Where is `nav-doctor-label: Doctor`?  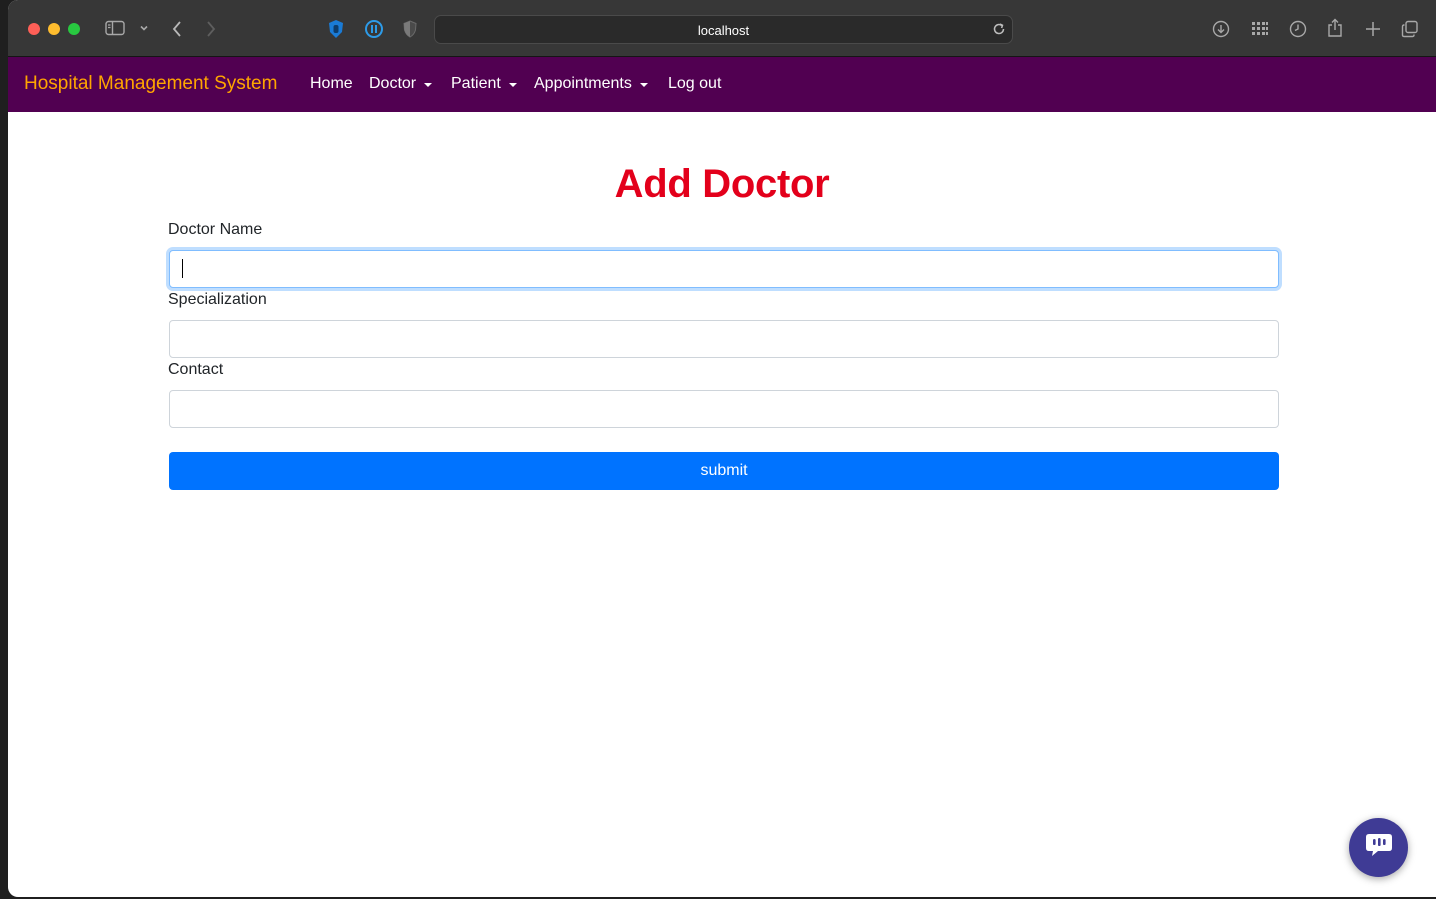
nav-doctor-label: Doctor is located at coordinates (393, 83).